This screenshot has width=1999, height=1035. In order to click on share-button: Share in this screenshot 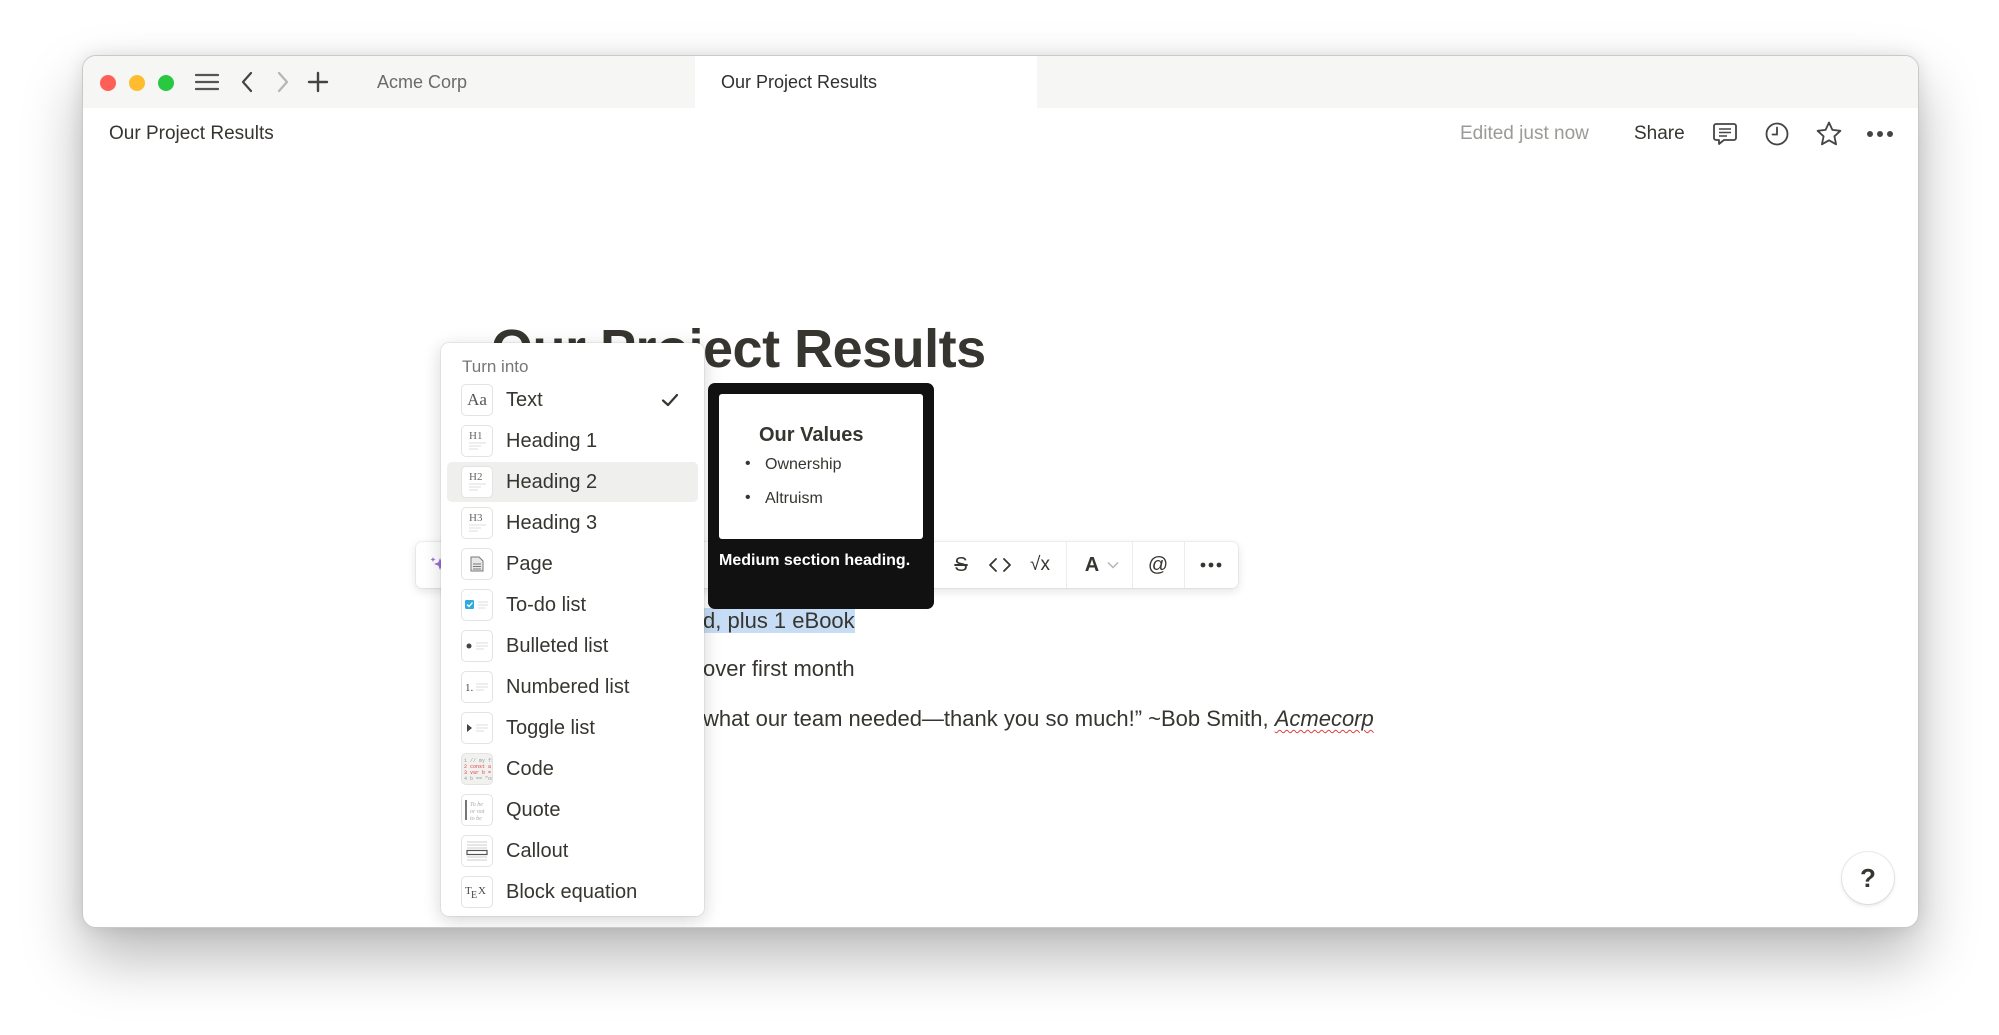, I will do `click(1659, 134)`.